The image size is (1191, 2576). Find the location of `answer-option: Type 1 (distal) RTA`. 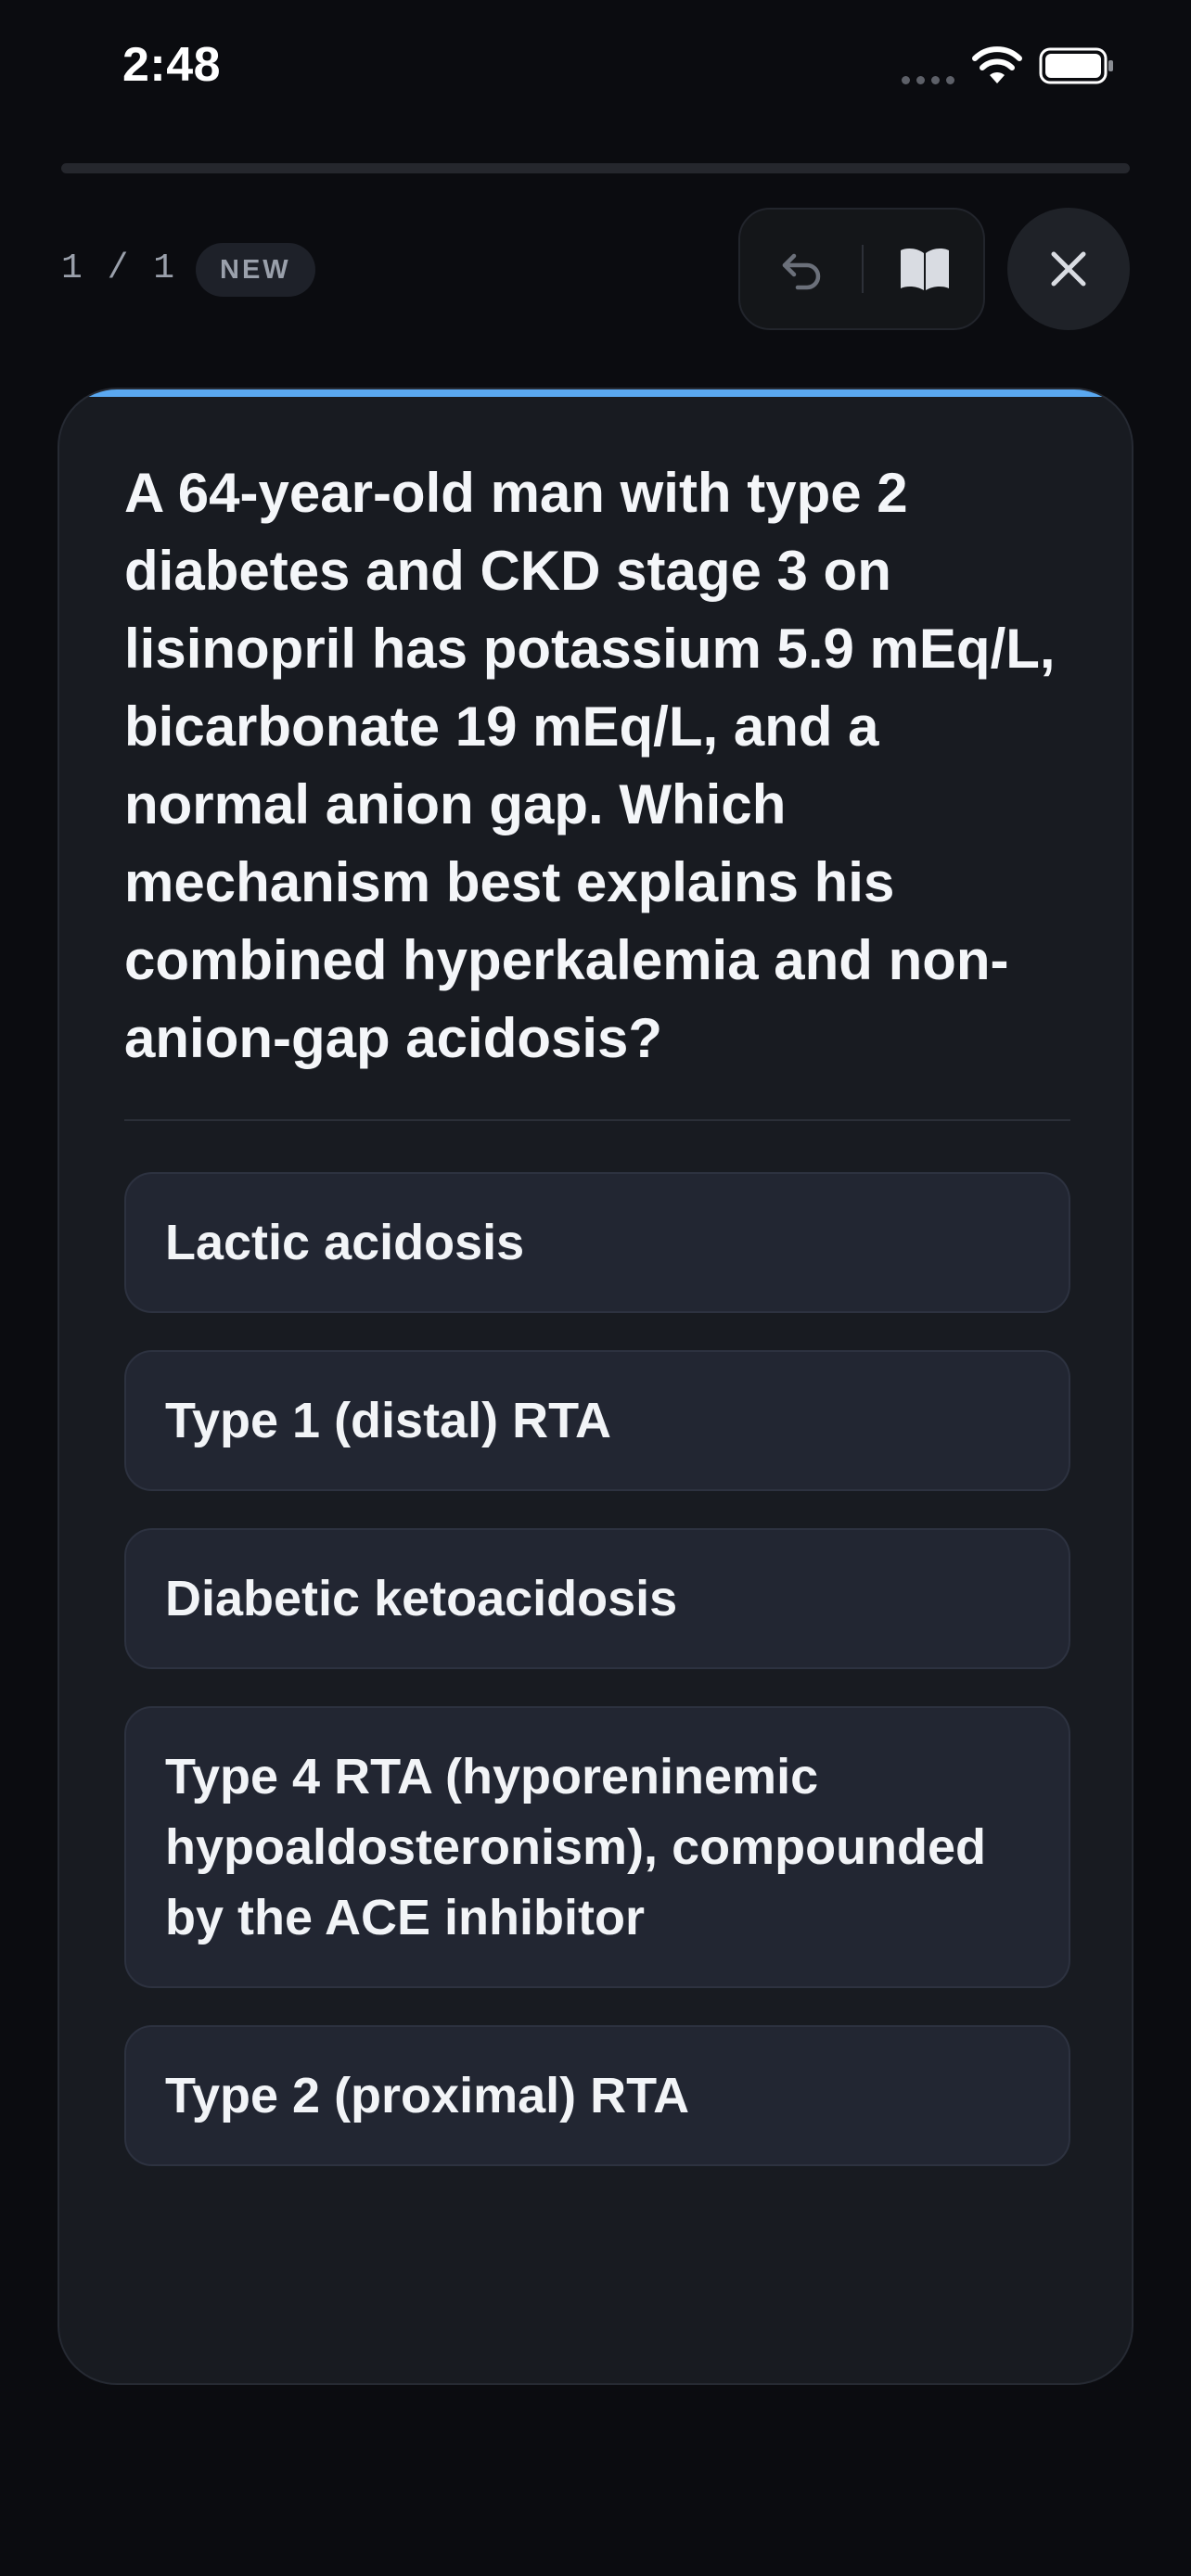

answer-option: Type 1 (distal) RTA is located at coordinates (597, 1420).